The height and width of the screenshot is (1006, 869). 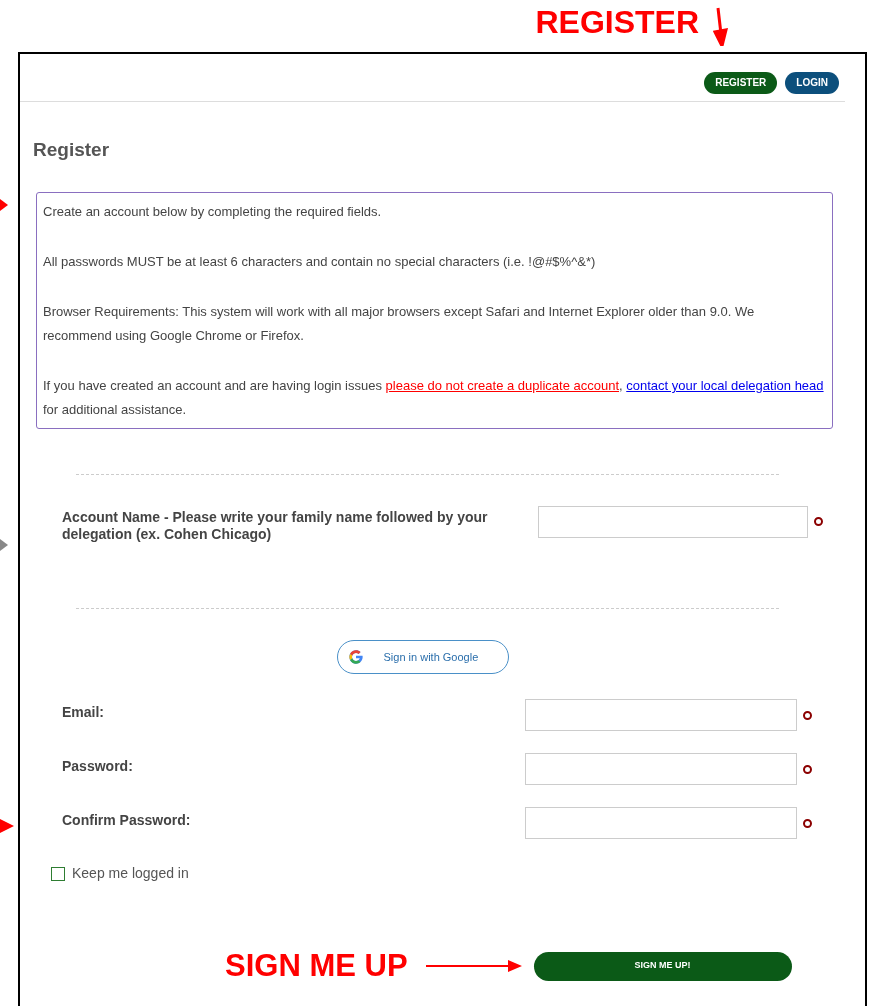 I want to click on sign-up-button: SIGN ME UP!, so click(x=662, y=966).